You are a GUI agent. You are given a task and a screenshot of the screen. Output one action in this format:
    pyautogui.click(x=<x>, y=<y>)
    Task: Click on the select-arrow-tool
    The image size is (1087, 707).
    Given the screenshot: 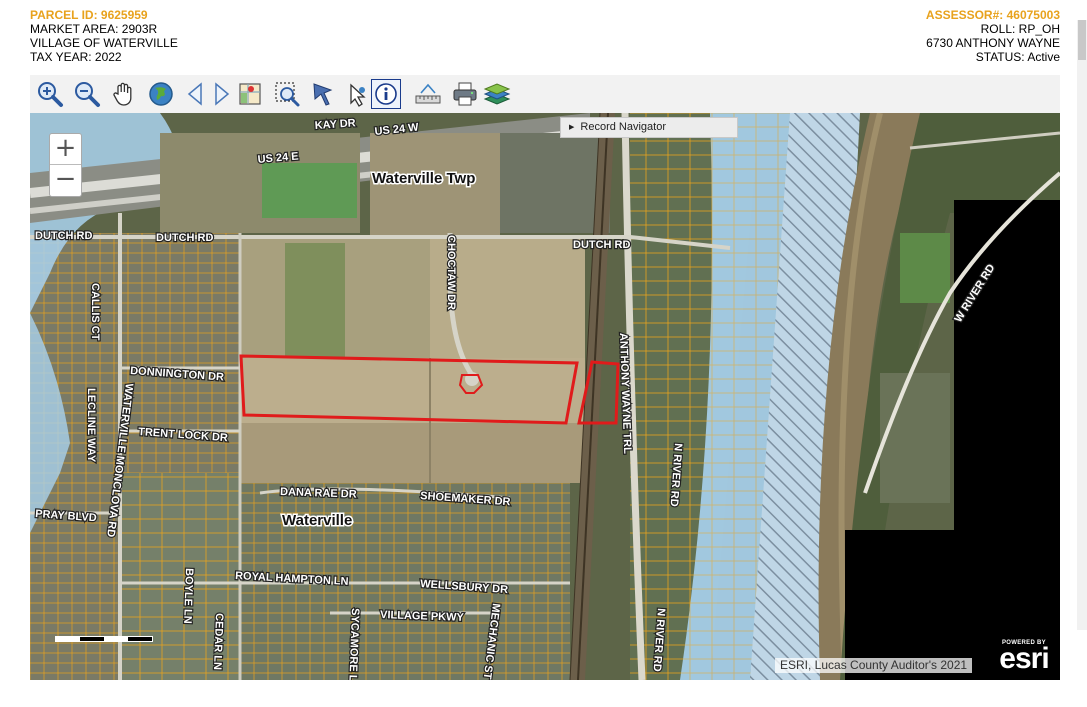 What is the action you would take?
    pyautogui.click(x=356, y=94)
    